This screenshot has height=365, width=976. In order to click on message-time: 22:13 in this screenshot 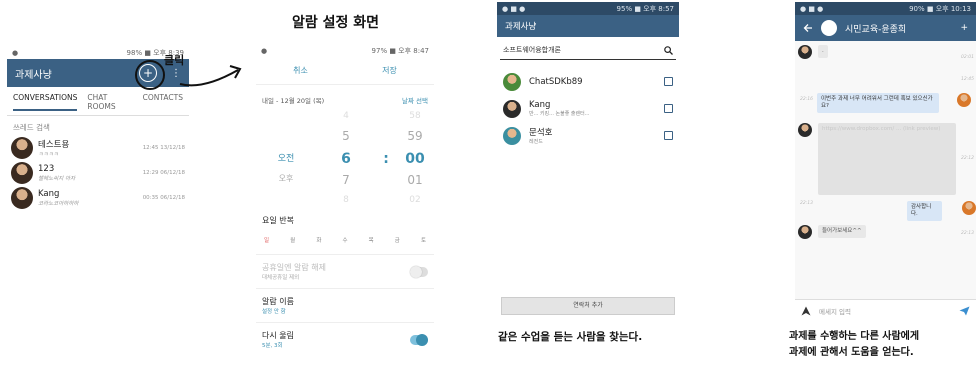, I will do `click(967, 233)`.